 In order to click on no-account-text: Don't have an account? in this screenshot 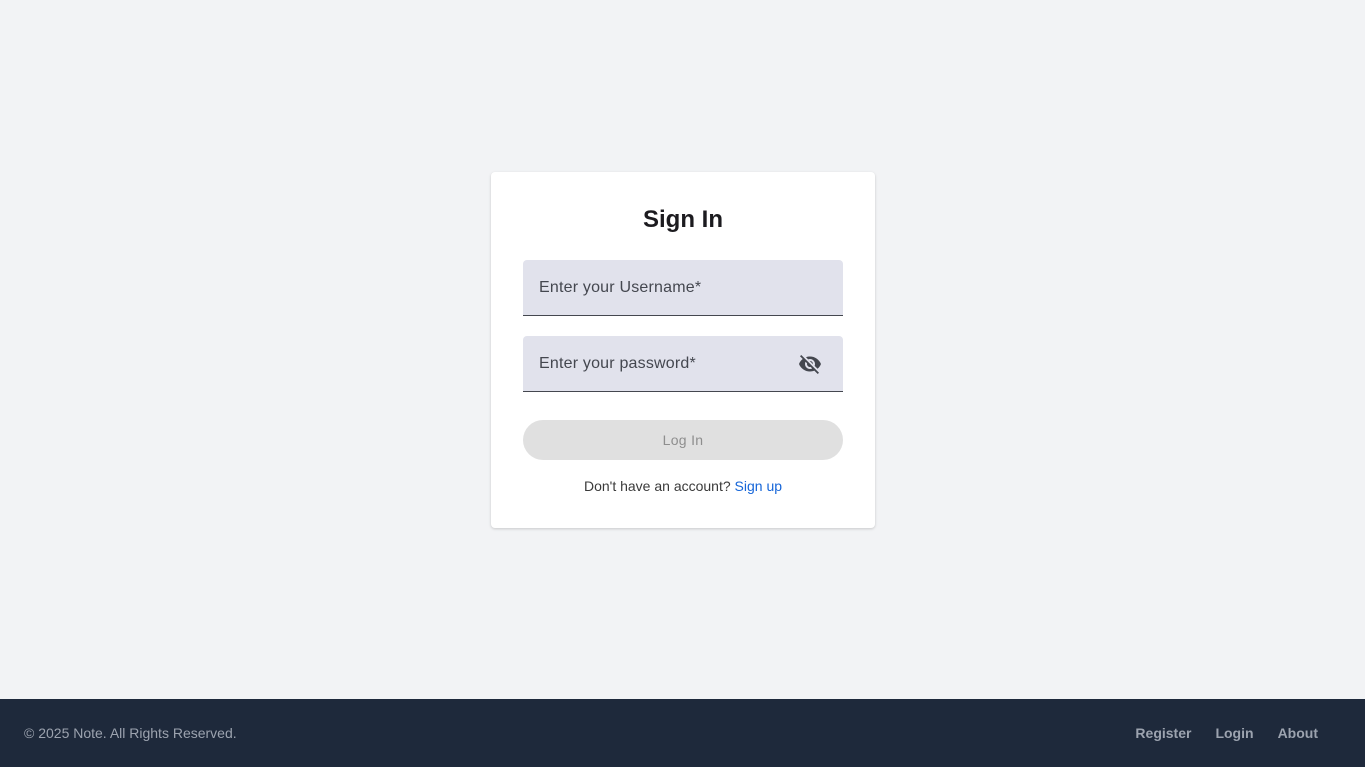, I will do `click(657, 486)`.